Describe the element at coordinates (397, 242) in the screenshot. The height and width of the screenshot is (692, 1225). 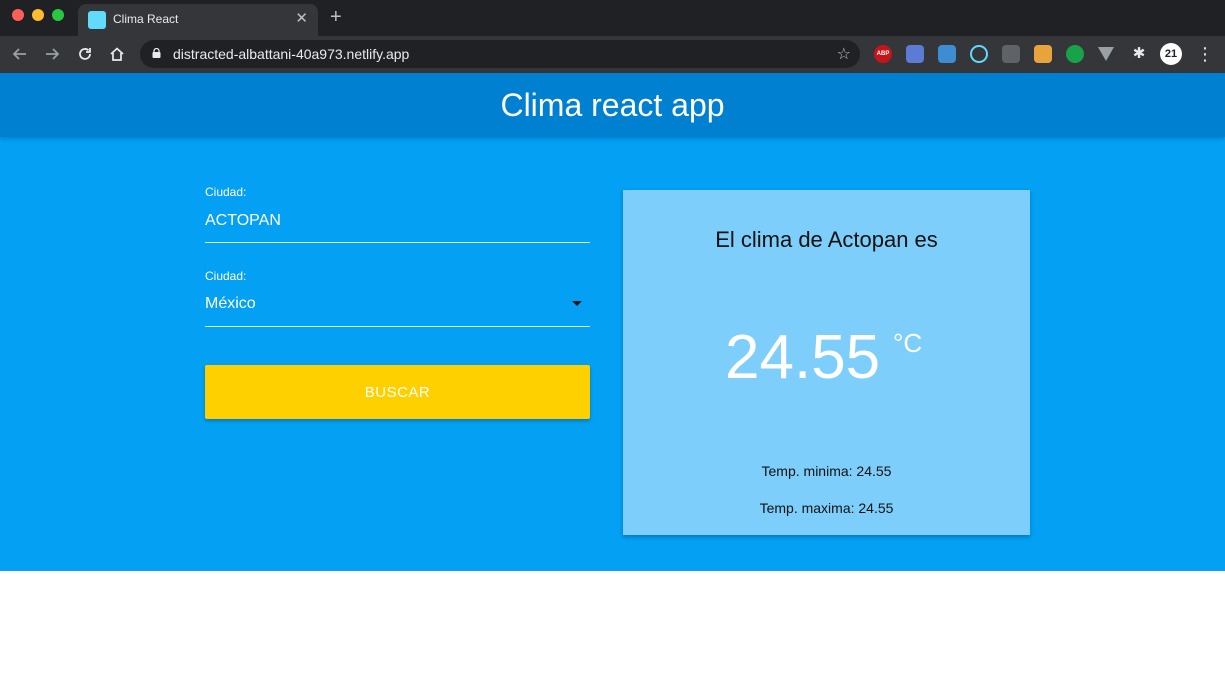
I see `city-input-underline` at that location.